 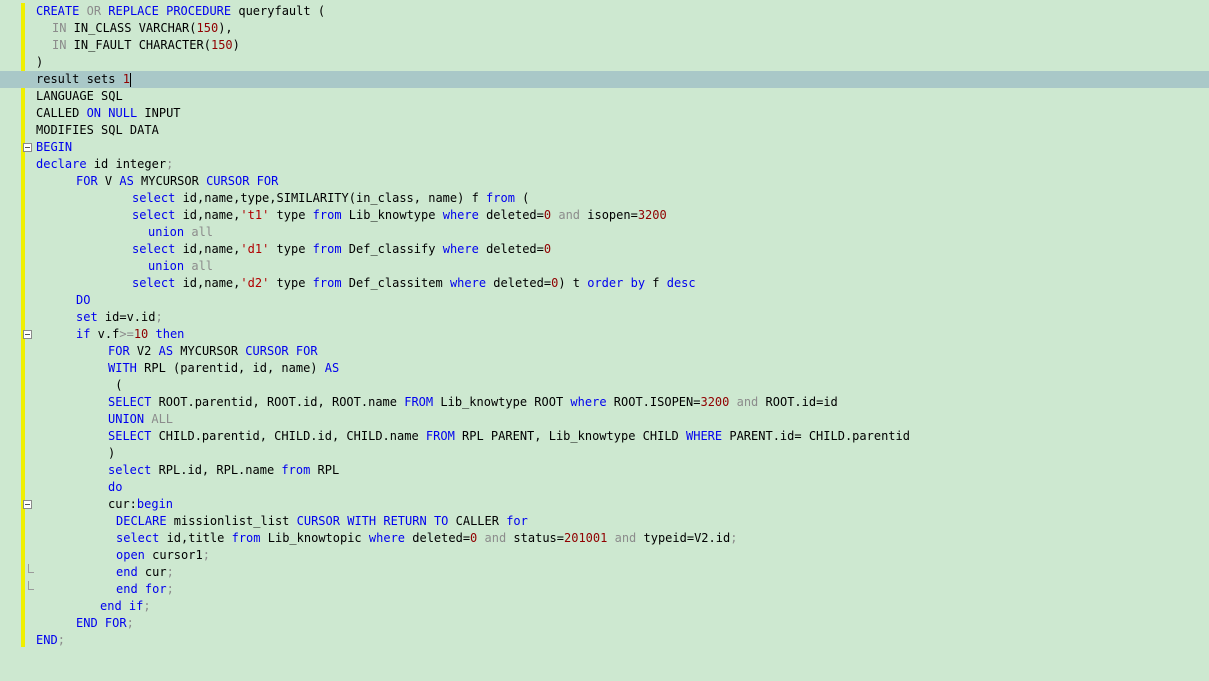 I want to click on code-token: then, so click(x=170, y=334).